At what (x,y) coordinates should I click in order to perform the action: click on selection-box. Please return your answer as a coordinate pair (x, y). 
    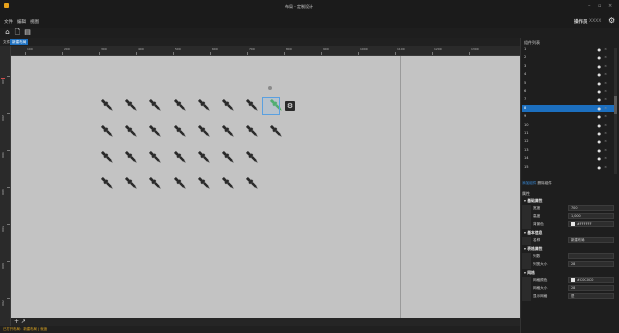
    Looking at the image, I should click on (271, 106).